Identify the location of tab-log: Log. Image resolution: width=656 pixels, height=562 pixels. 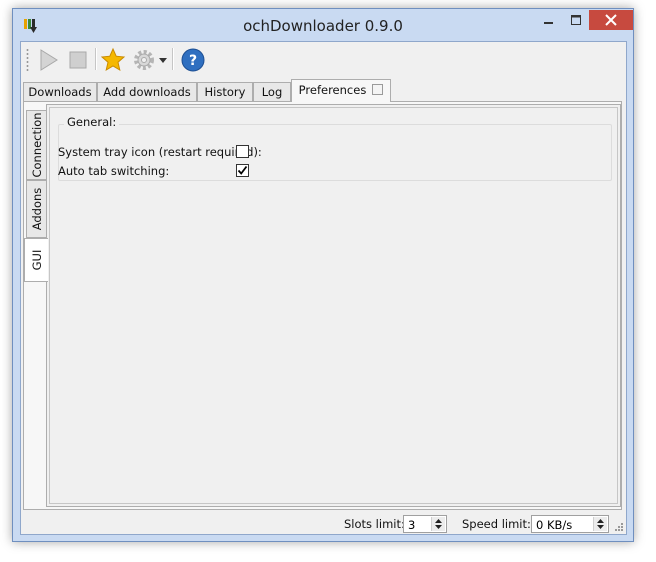
(272, 91).